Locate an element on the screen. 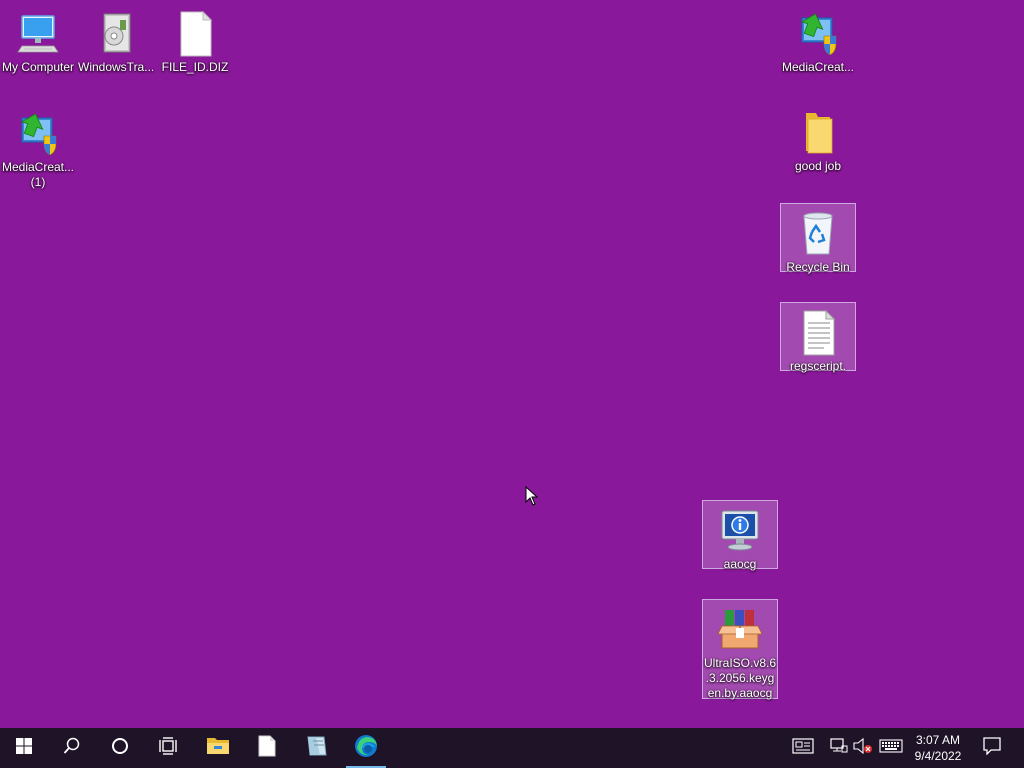 The image size is (1024, 768). cortana-button is located at coordinates (120, 748).